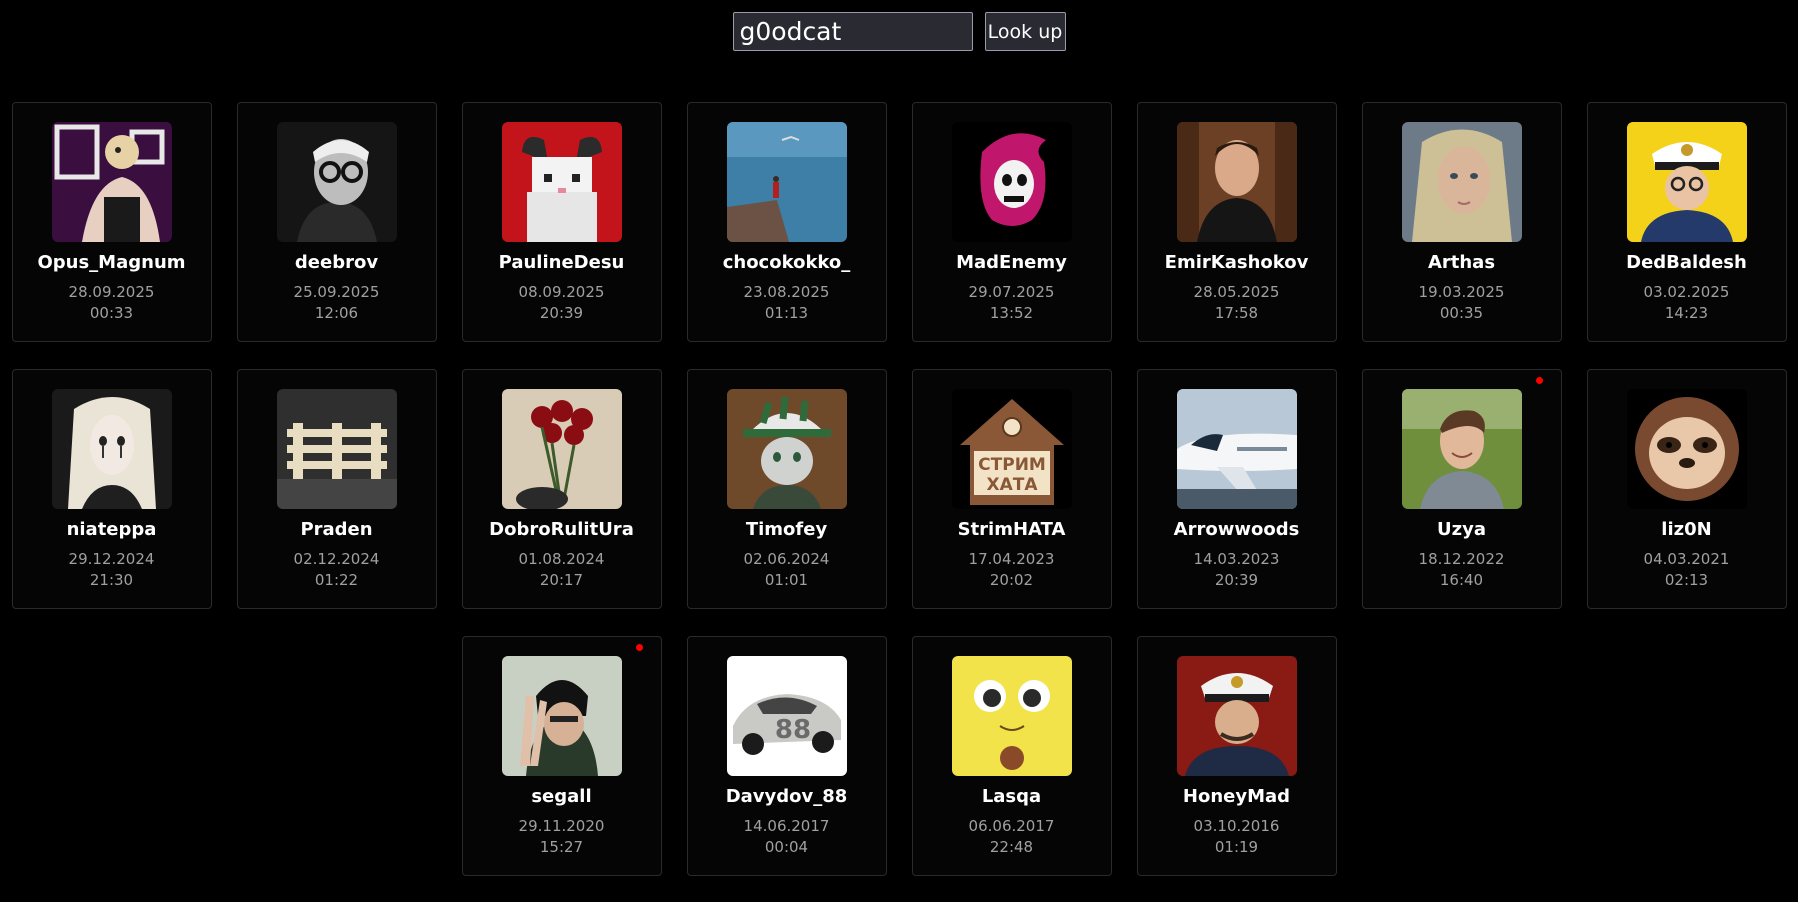 The width and height of the screenshot is (1798, 902). Describe the element at coordinates (1011, 559) in the screenshot. I see `channel-date: 17.04.2023` at that location.